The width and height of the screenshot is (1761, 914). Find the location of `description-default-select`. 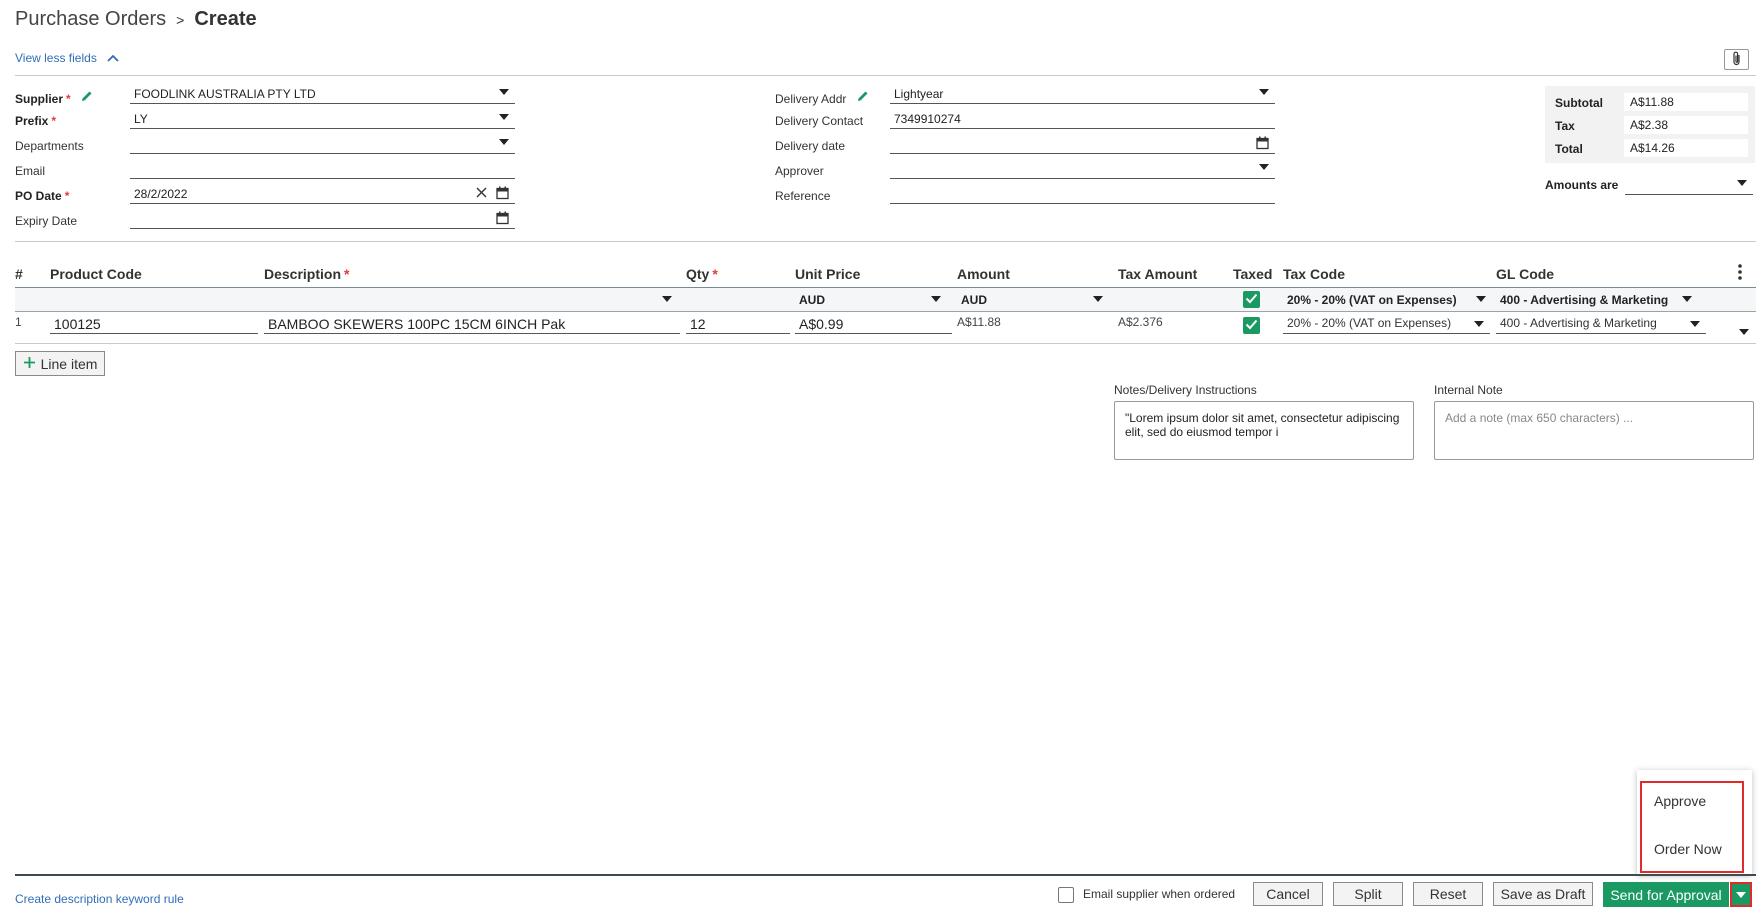

description-default-select is located at coordinates (470, 299).